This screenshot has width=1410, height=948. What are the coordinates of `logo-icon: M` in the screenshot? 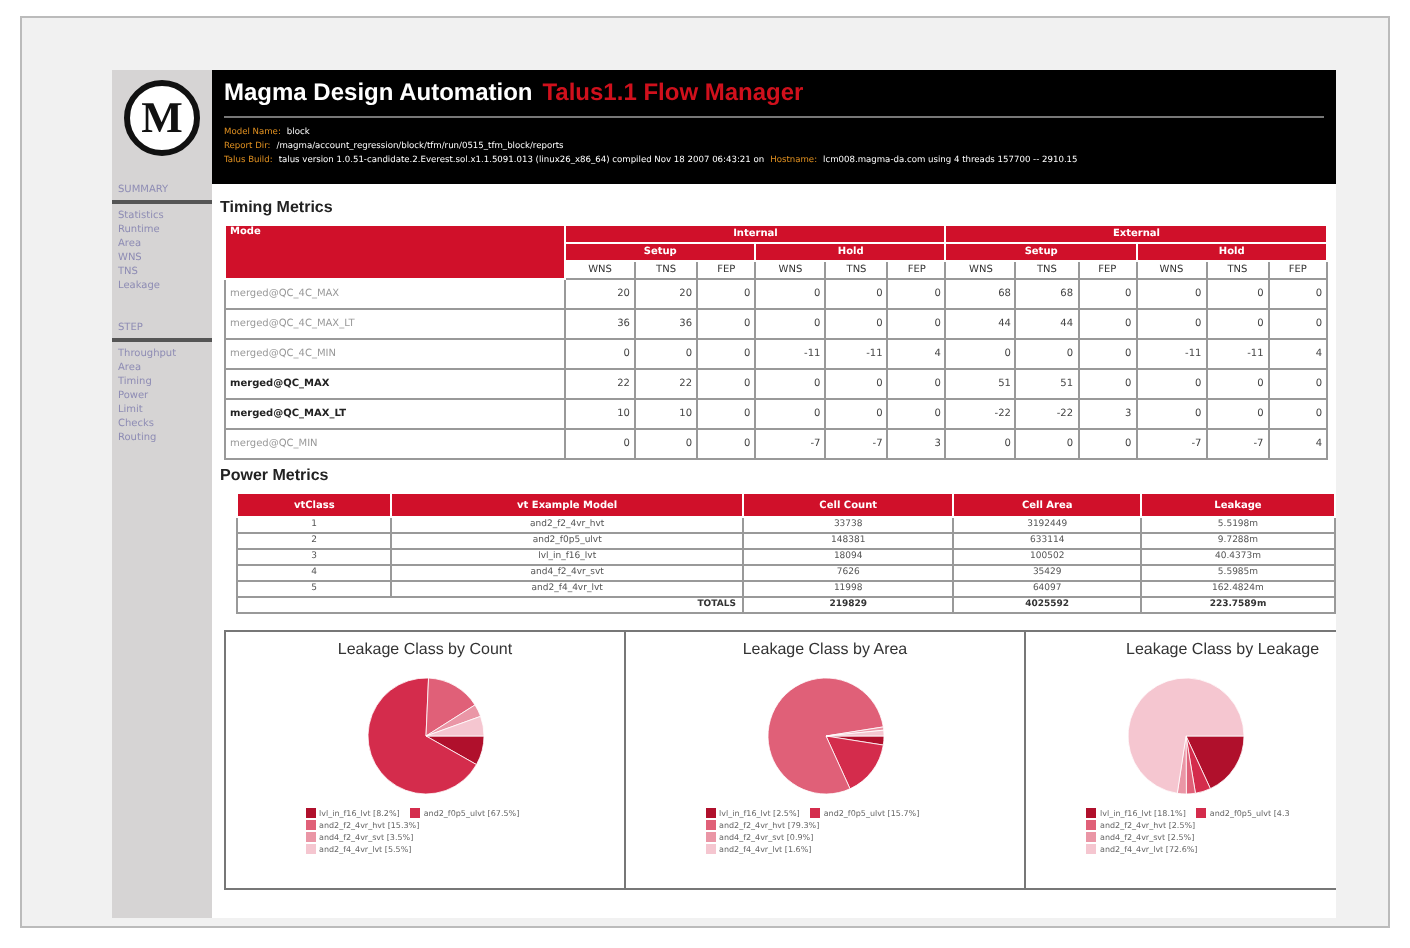 It's located at (162, 118).